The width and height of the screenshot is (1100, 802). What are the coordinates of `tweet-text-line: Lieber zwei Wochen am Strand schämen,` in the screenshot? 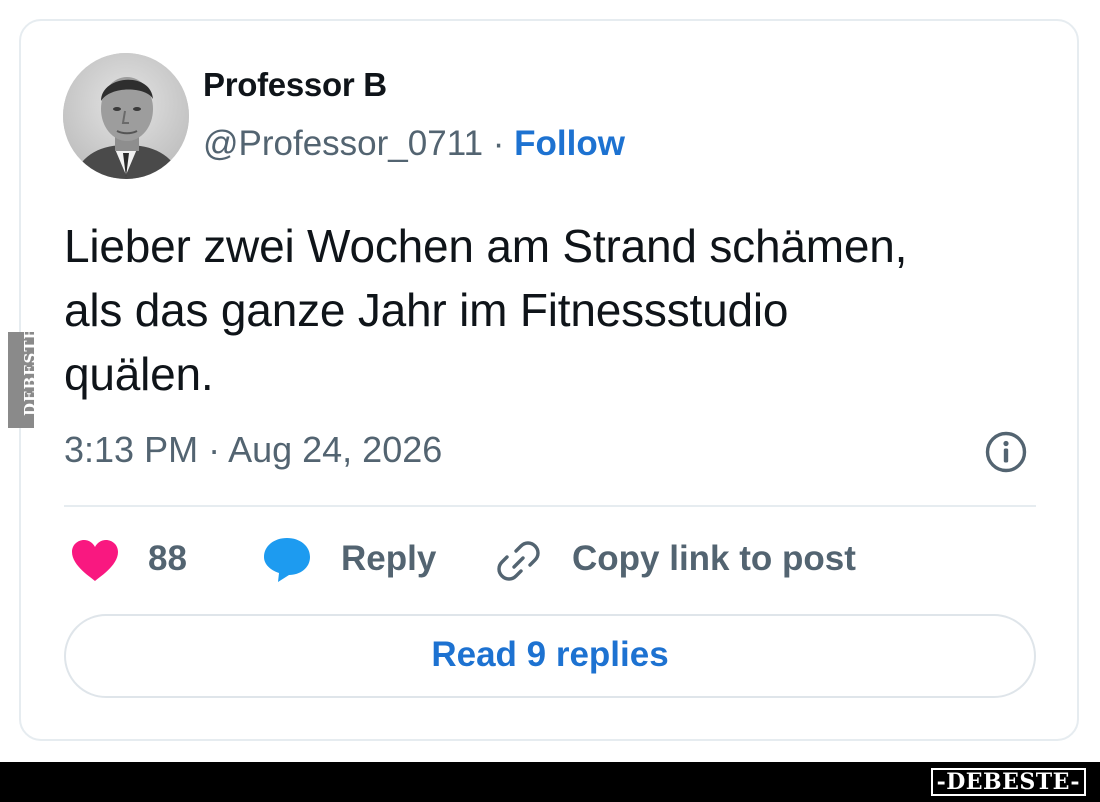 It's located at (486, 246).